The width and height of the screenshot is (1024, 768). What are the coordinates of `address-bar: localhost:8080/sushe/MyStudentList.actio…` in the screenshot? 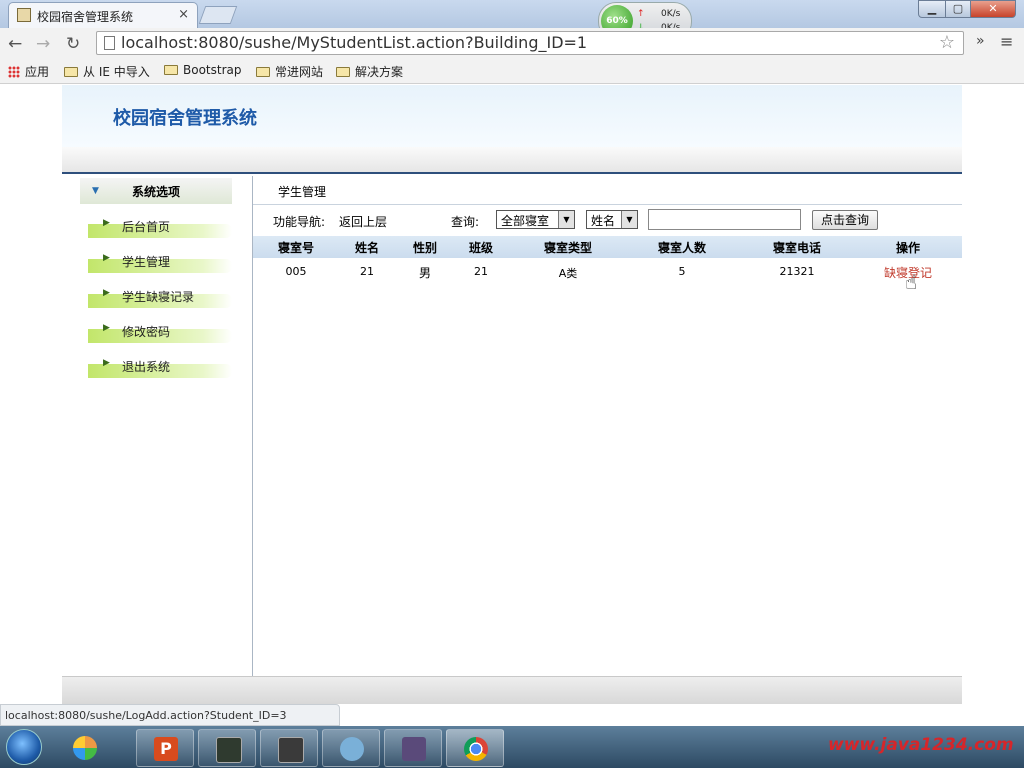 It's located at (530, 43).